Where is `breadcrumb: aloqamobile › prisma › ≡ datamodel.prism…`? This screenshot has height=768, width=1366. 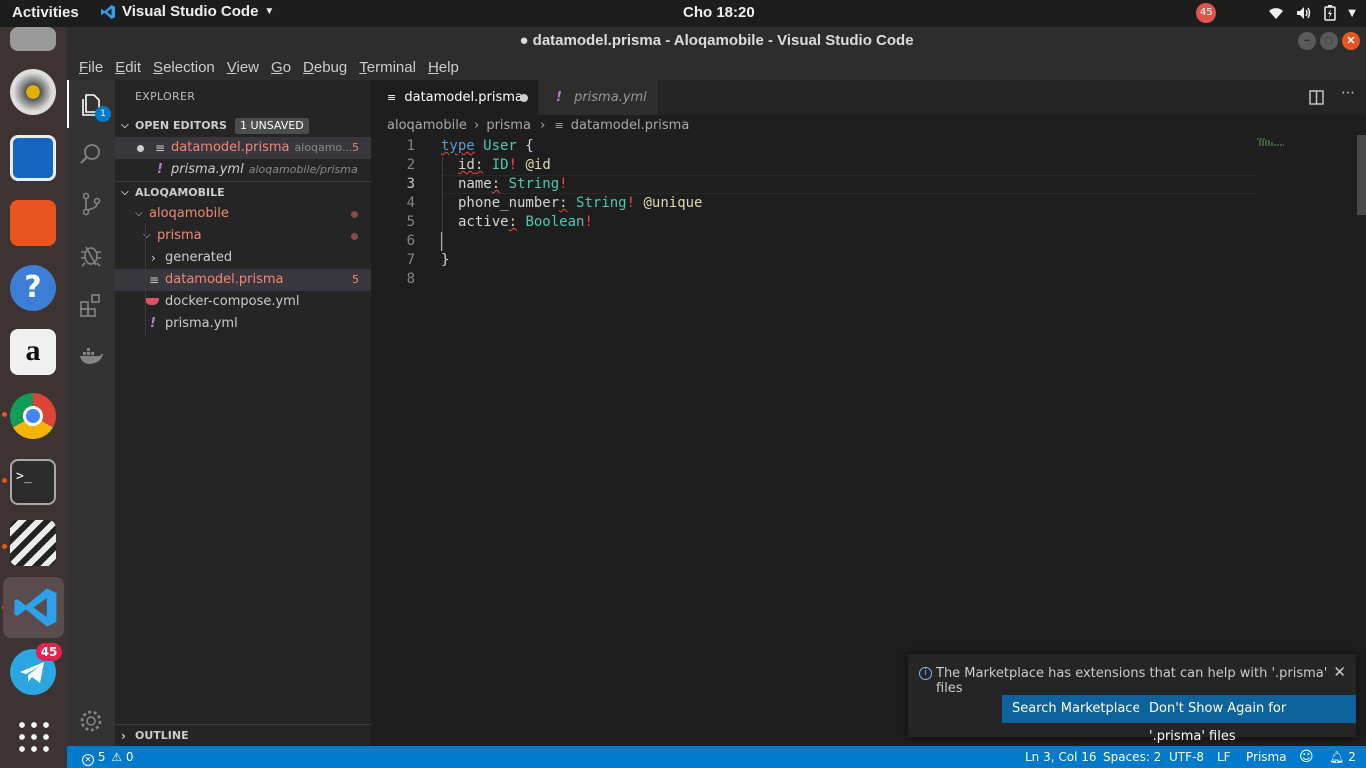 breadcrumb: aloqamobile › prisma › ≡ datamodel.prism… is located at coordinates (538, 126).